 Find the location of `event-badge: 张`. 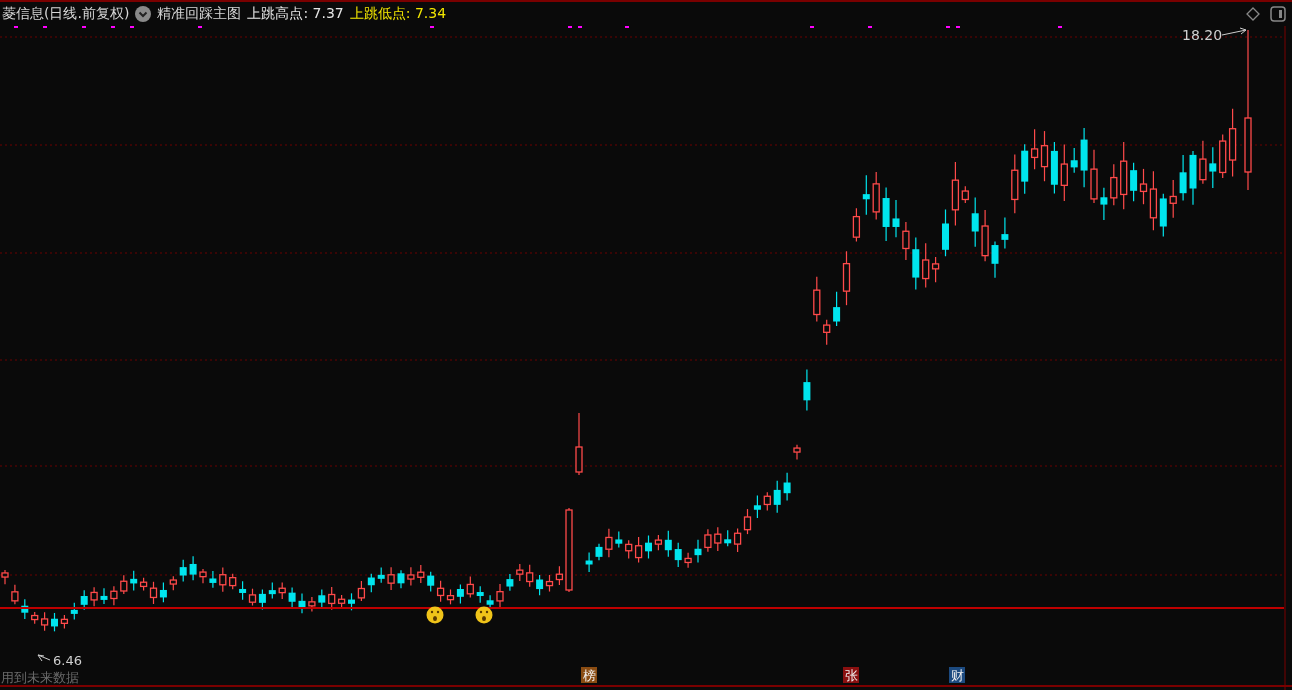

event-badge: 张 is located at coordinates (851, 675).